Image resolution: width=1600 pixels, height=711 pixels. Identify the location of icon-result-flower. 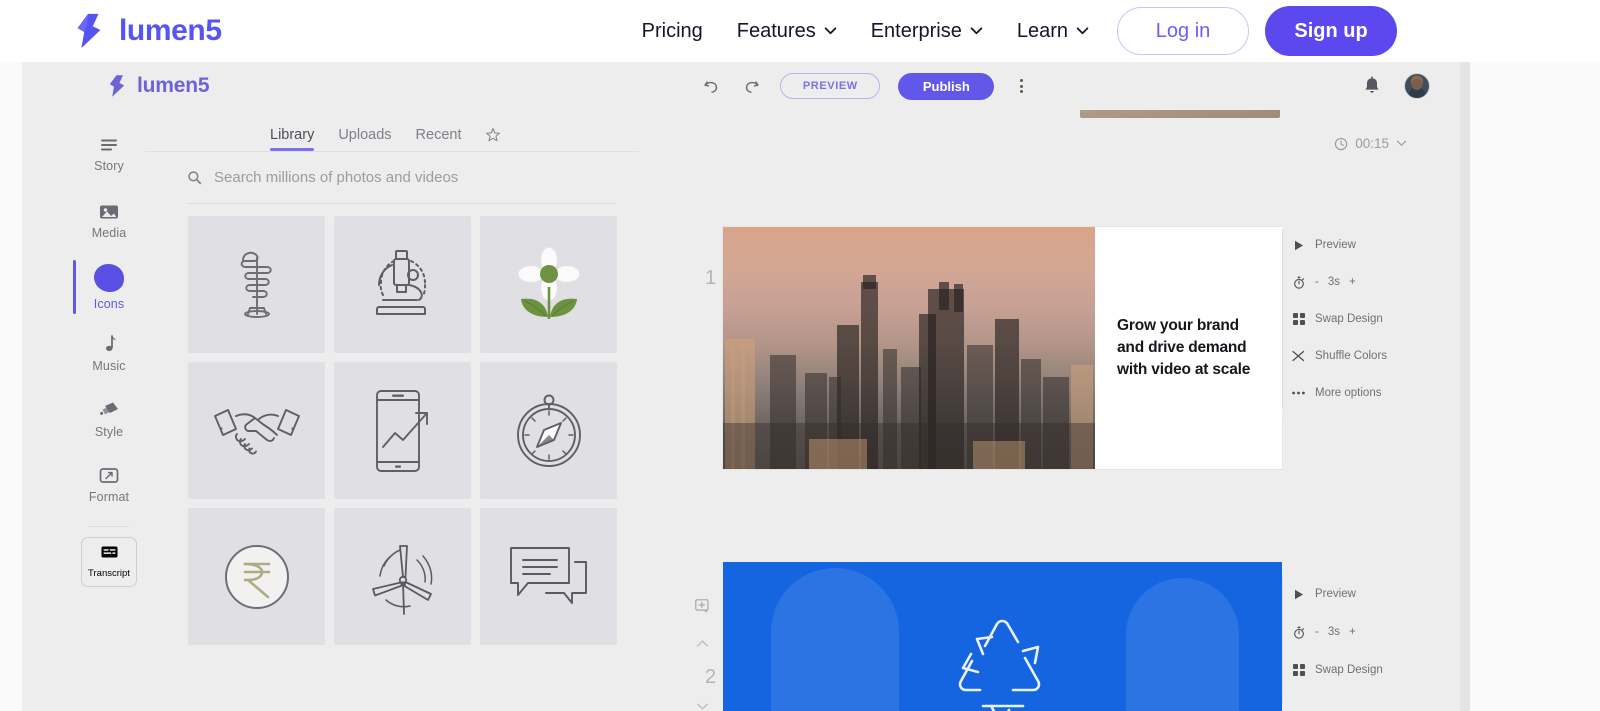
(548, 284).